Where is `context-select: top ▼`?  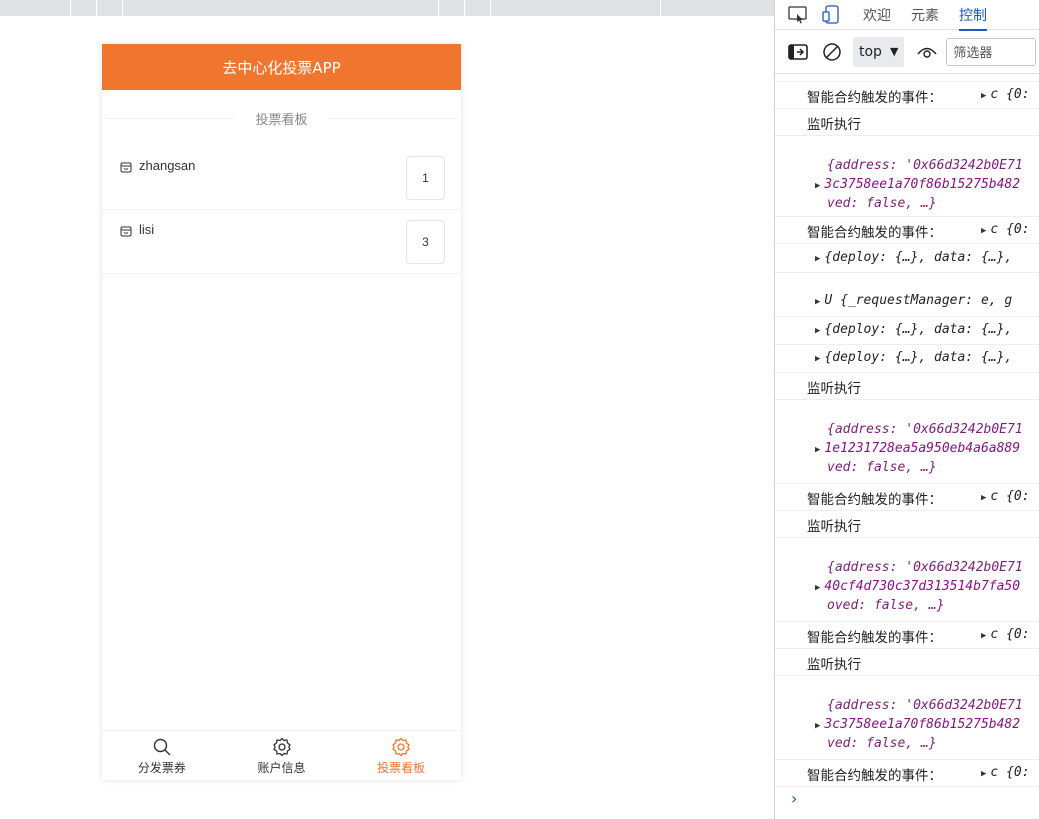
context-select: top ▼ is located at coordinates (879, 51).